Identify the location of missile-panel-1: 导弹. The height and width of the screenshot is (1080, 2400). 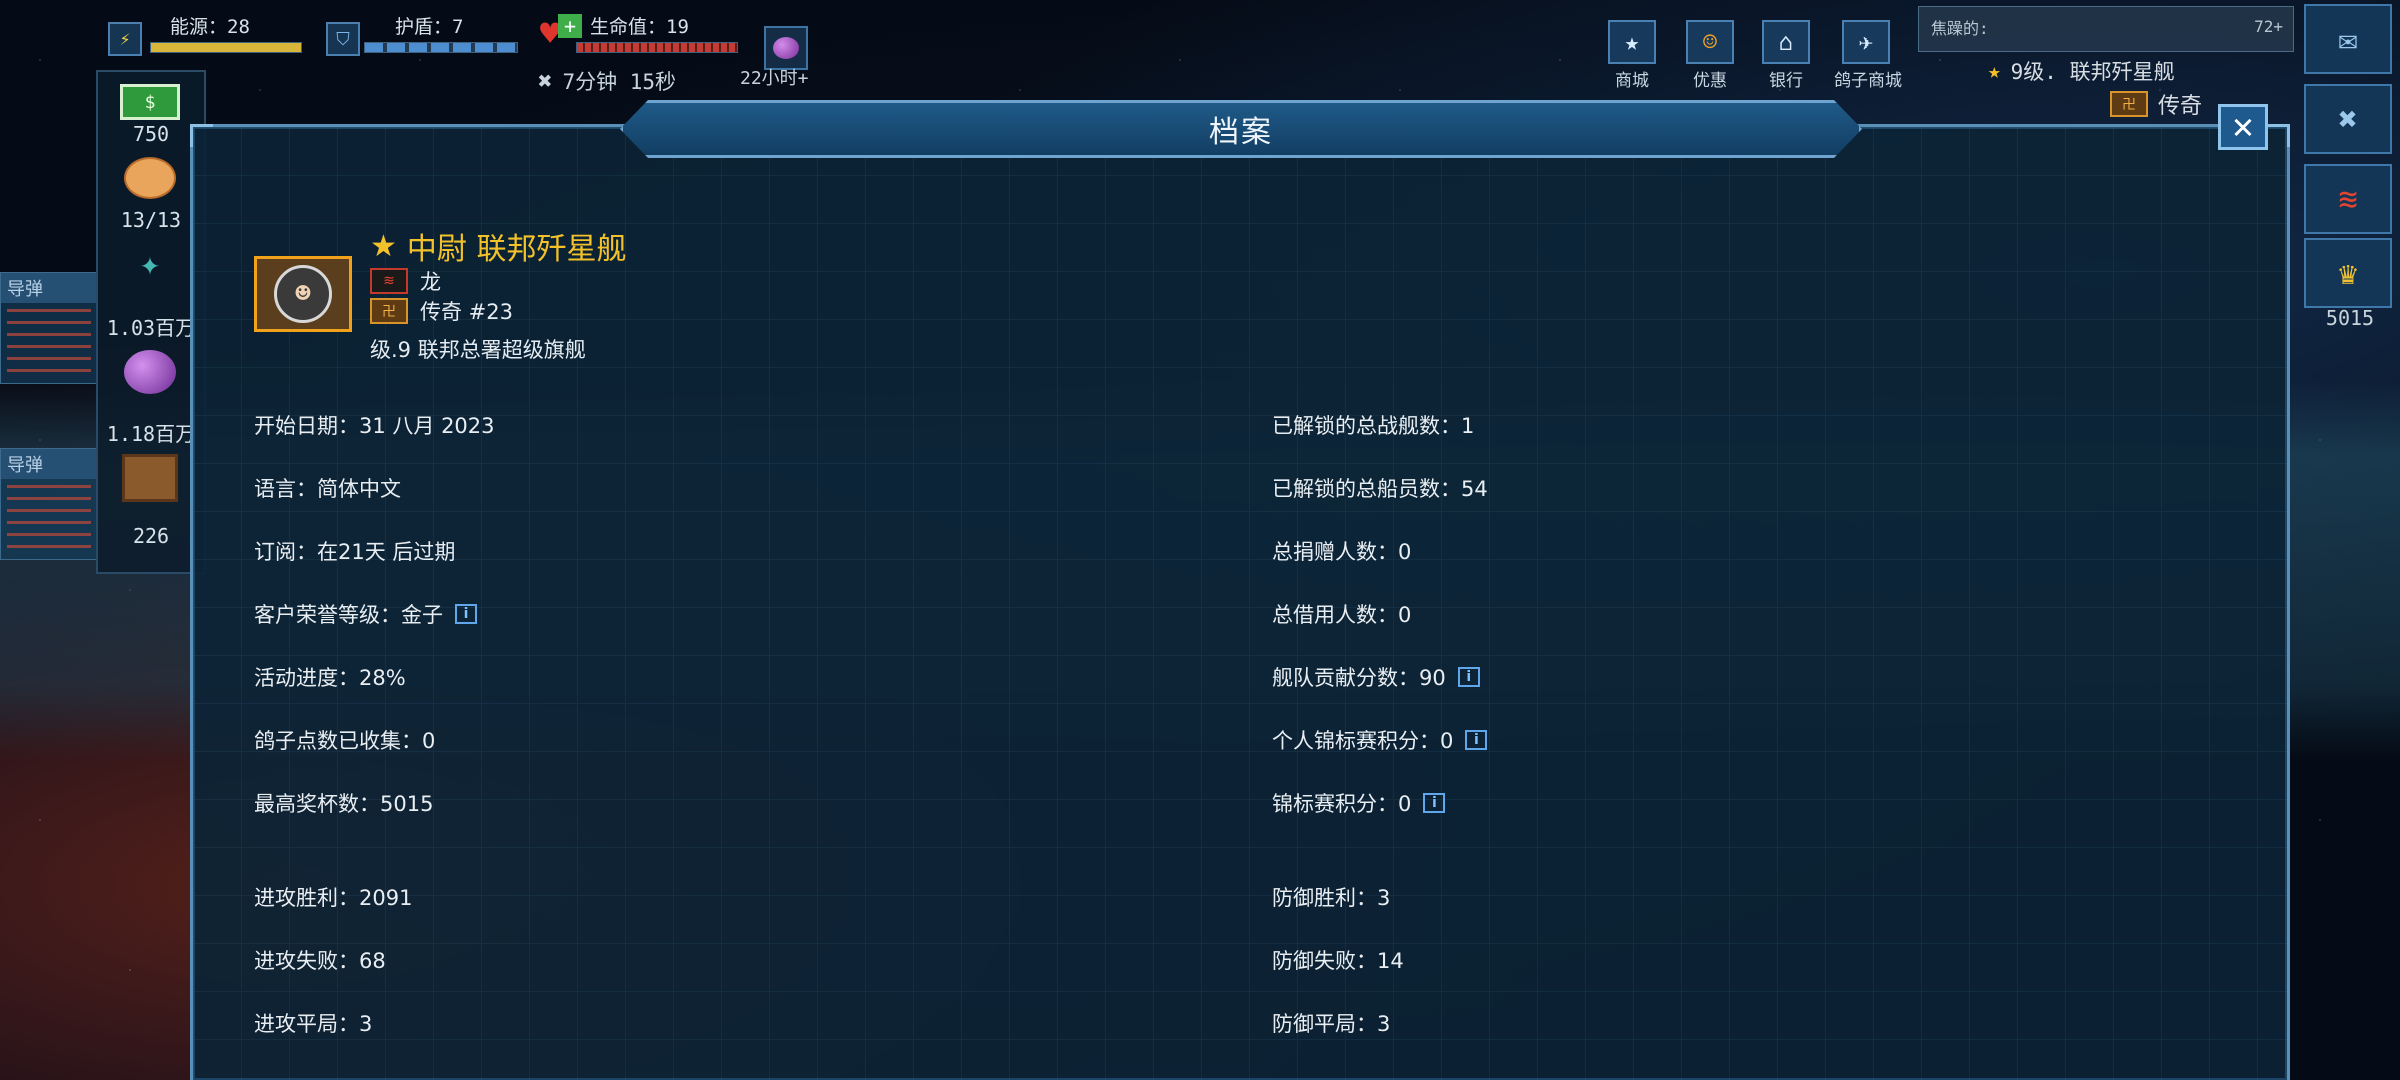
(49, 328).